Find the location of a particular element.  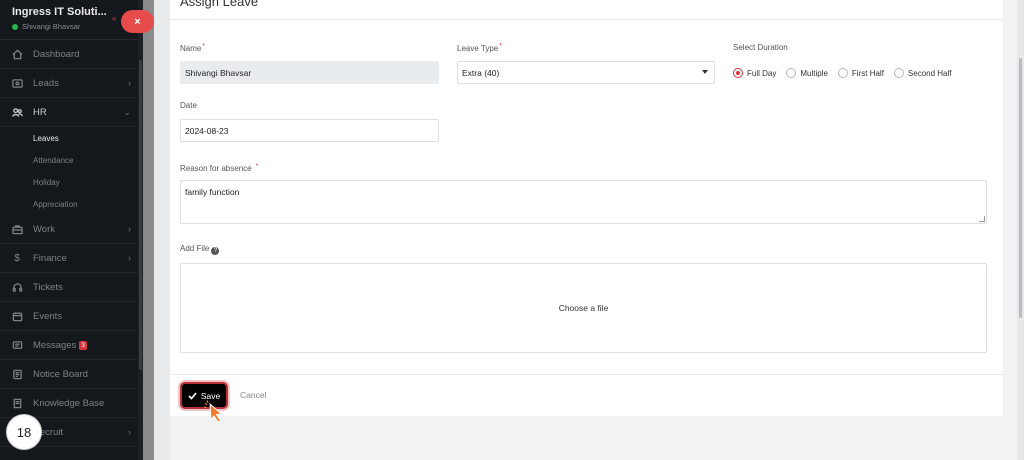

sidebar-item-events: Events is located at coordinates (71, 316).